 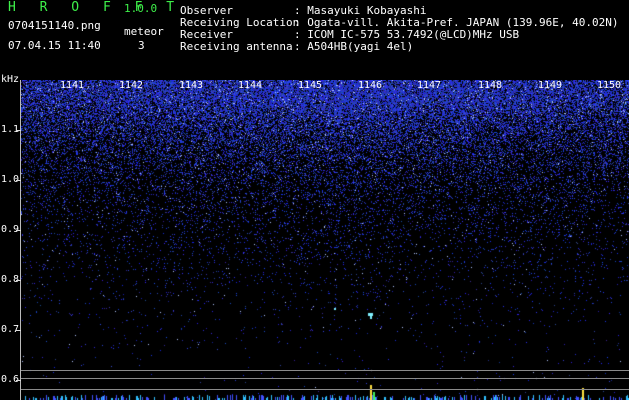 I want to click on y-axis-line, so click(x=20, y=240).